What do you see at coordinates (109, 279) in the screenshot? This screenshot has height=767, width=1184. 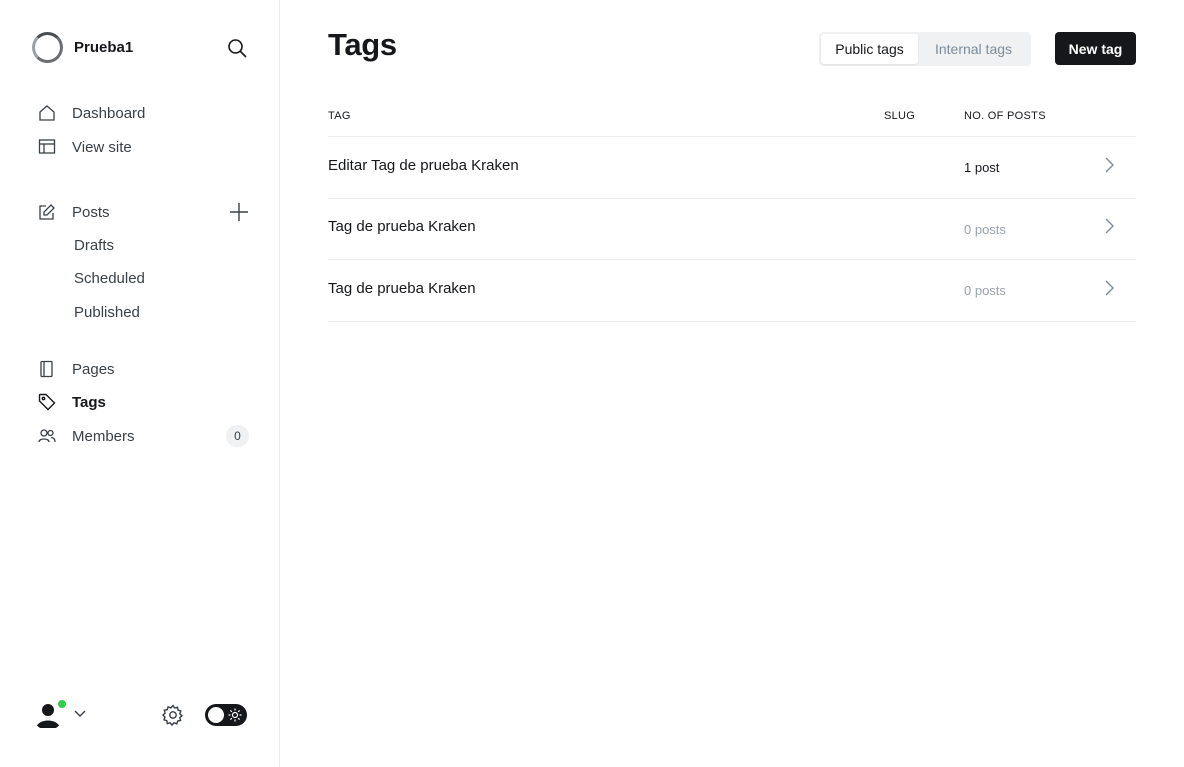 I see `nav-scheduled: Scheduled` at bounding box center [109, 279].